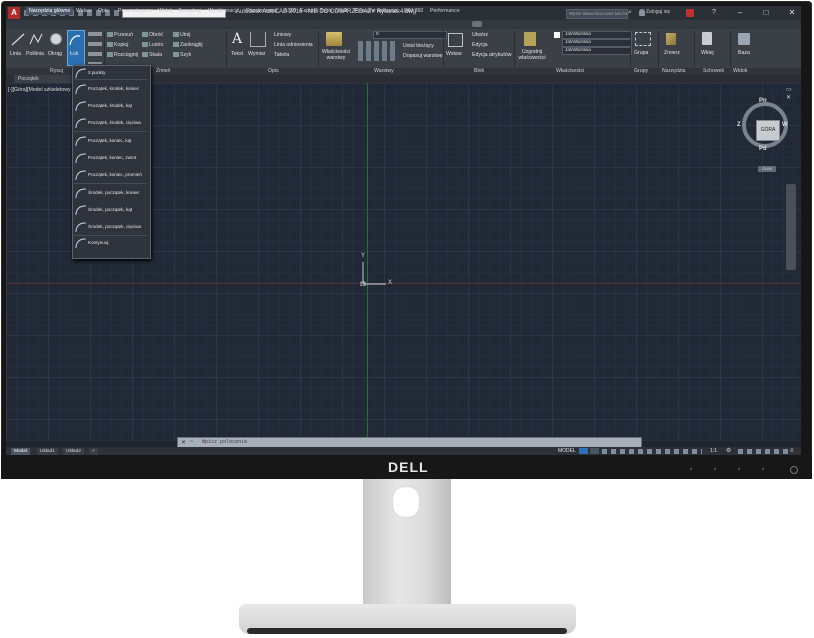 This screenshot has height=638, width=814. Describe the element at coordinates (658, 12) in the screenshot. I see `sign-in-button: Zaloguj się` at that location.